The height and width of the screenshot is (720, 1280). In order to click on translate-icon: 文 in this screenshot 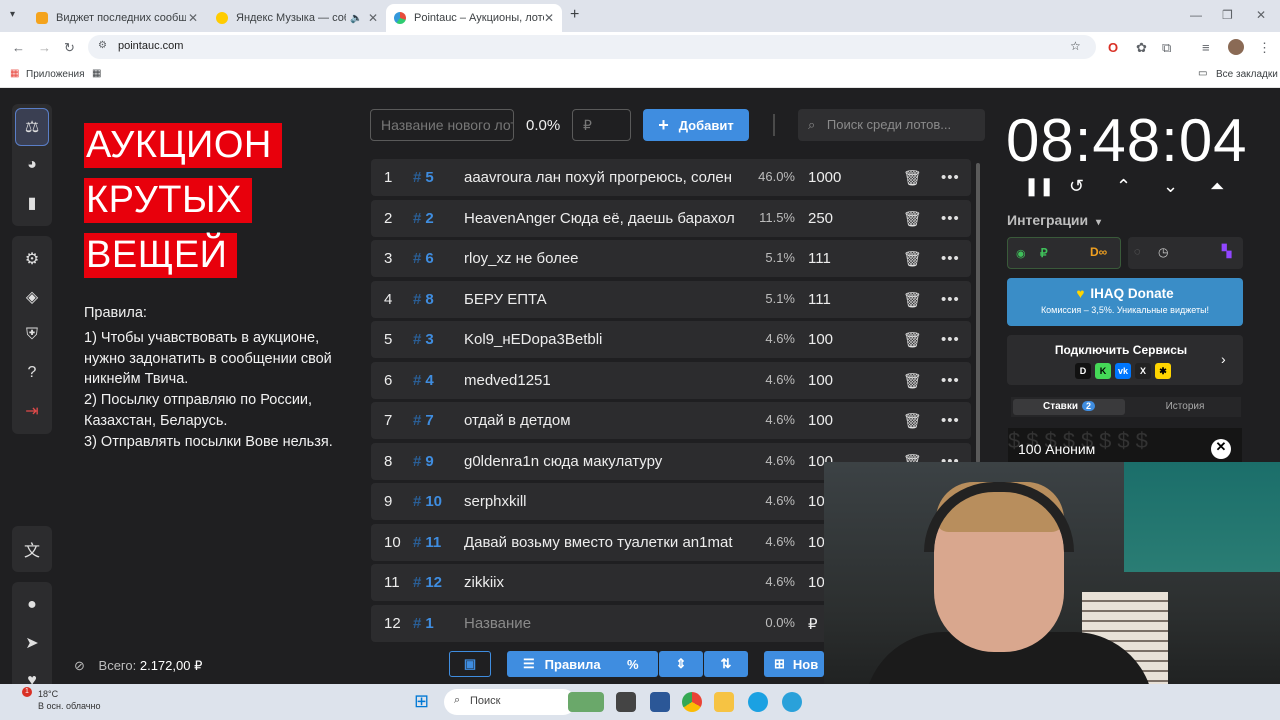, I will do `click(32, 549)`.